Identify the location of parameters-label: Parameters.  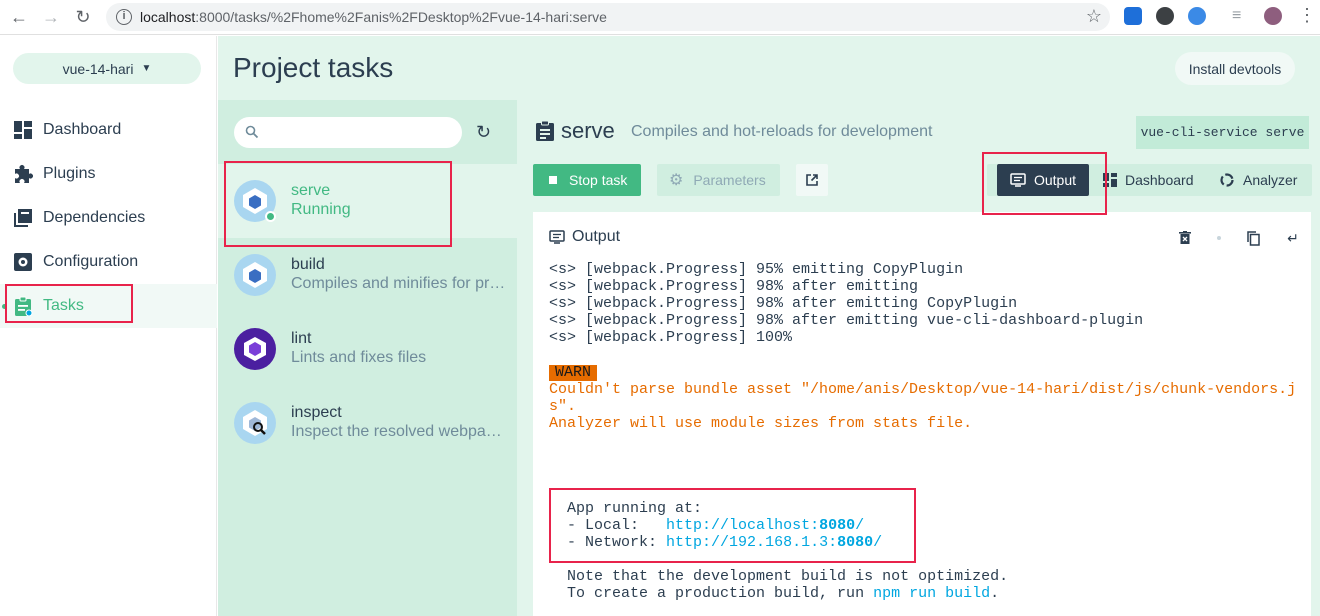
(729, 180).